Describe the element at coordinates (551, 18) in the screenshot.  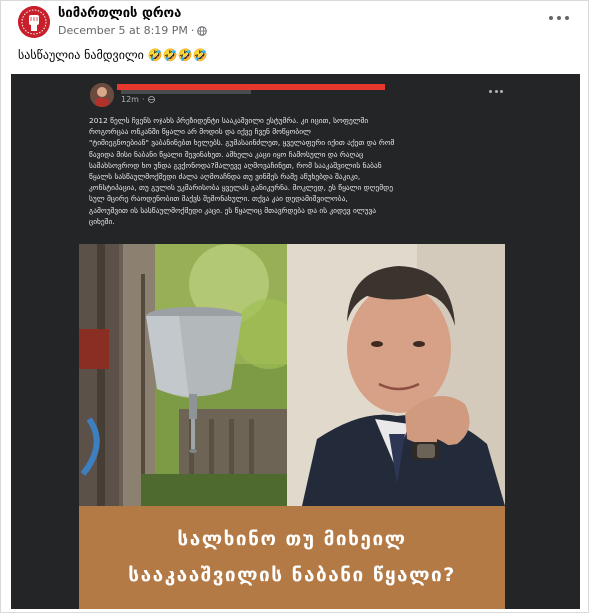
I see `more-options-icon` at that location.